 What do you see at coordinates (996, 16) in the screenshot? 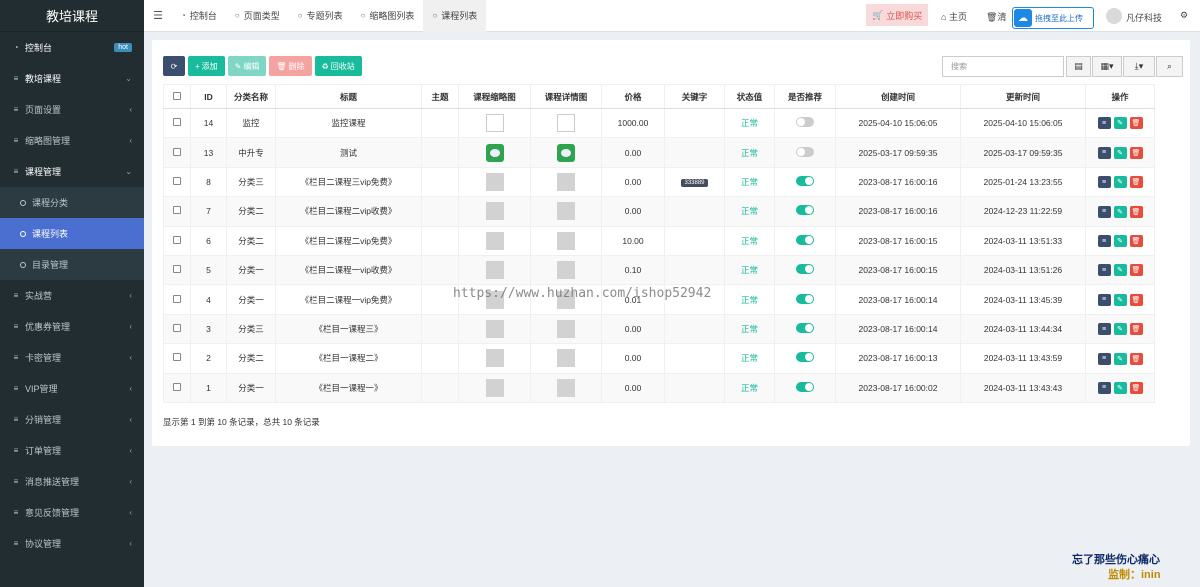
I see `clear-cache-link: 🗑清` at bounding box center [996, 16].